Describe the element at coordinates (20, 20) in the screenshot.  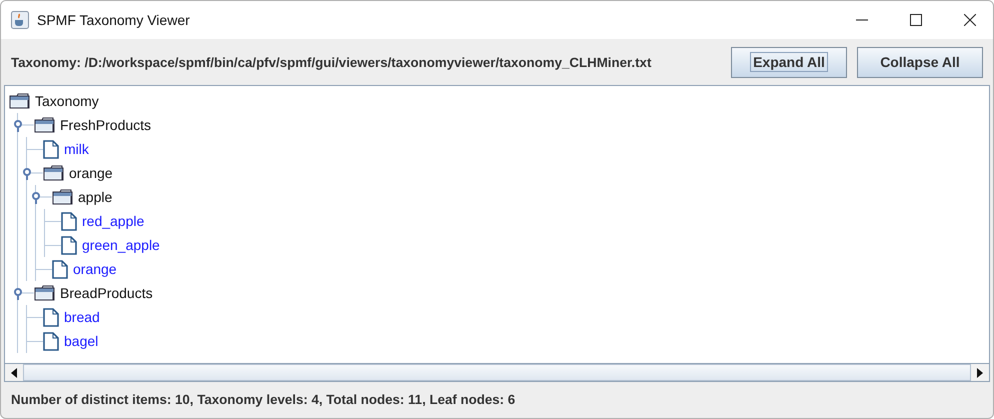
I see `cup-icon` at that location.